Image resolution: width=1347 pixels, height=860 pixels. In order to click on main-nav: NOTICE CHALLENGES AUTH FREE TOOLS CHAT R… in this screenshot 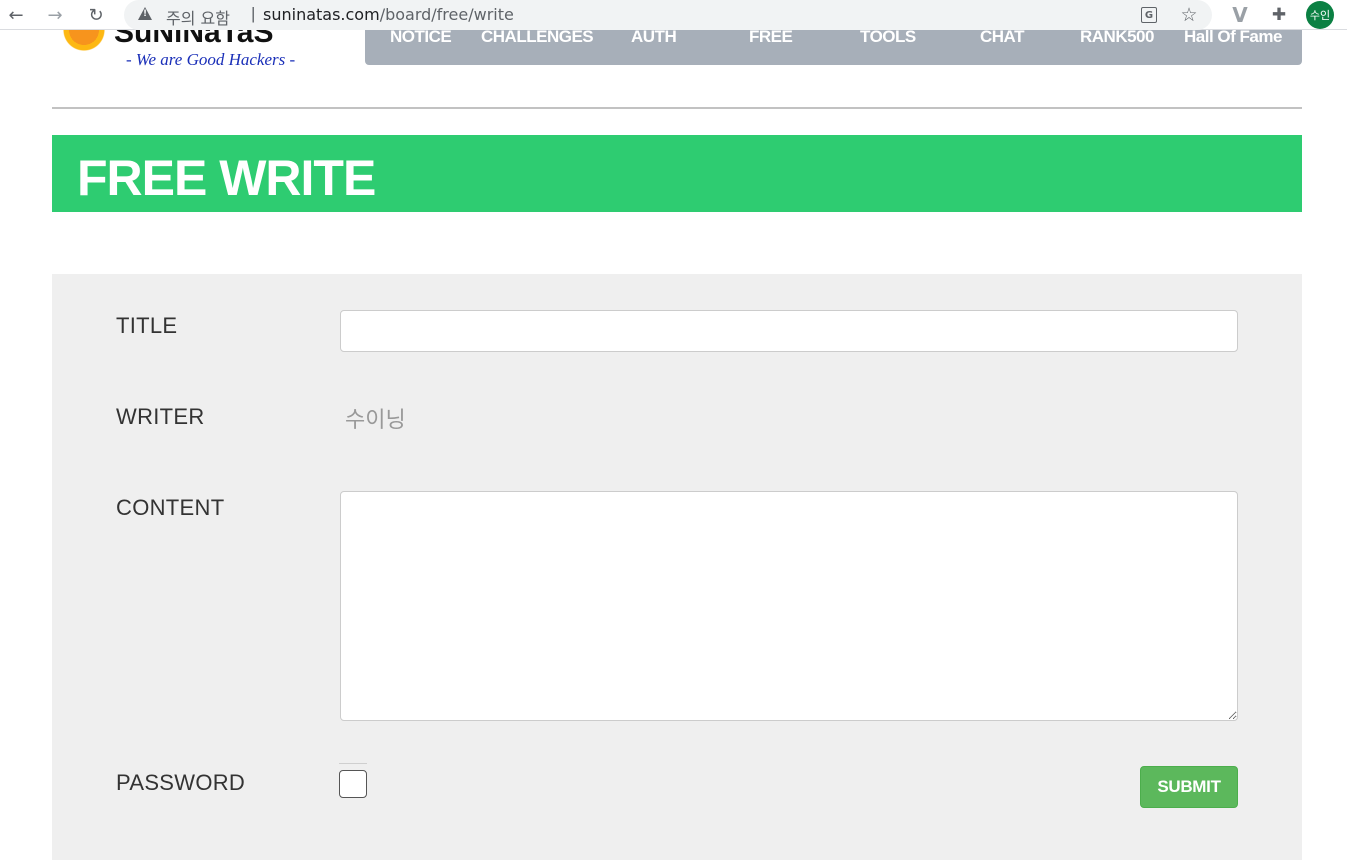, I will do `click(833, 47)`.